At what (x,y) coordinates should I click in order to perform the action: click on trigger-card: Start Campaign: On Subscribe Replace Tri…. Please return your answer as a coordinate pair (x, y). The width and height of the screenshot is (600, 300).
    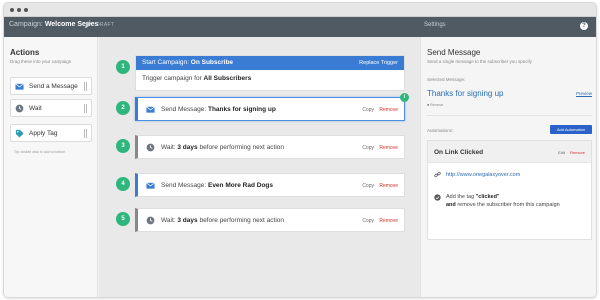
    Looking at the image, I should click on (270, 73).